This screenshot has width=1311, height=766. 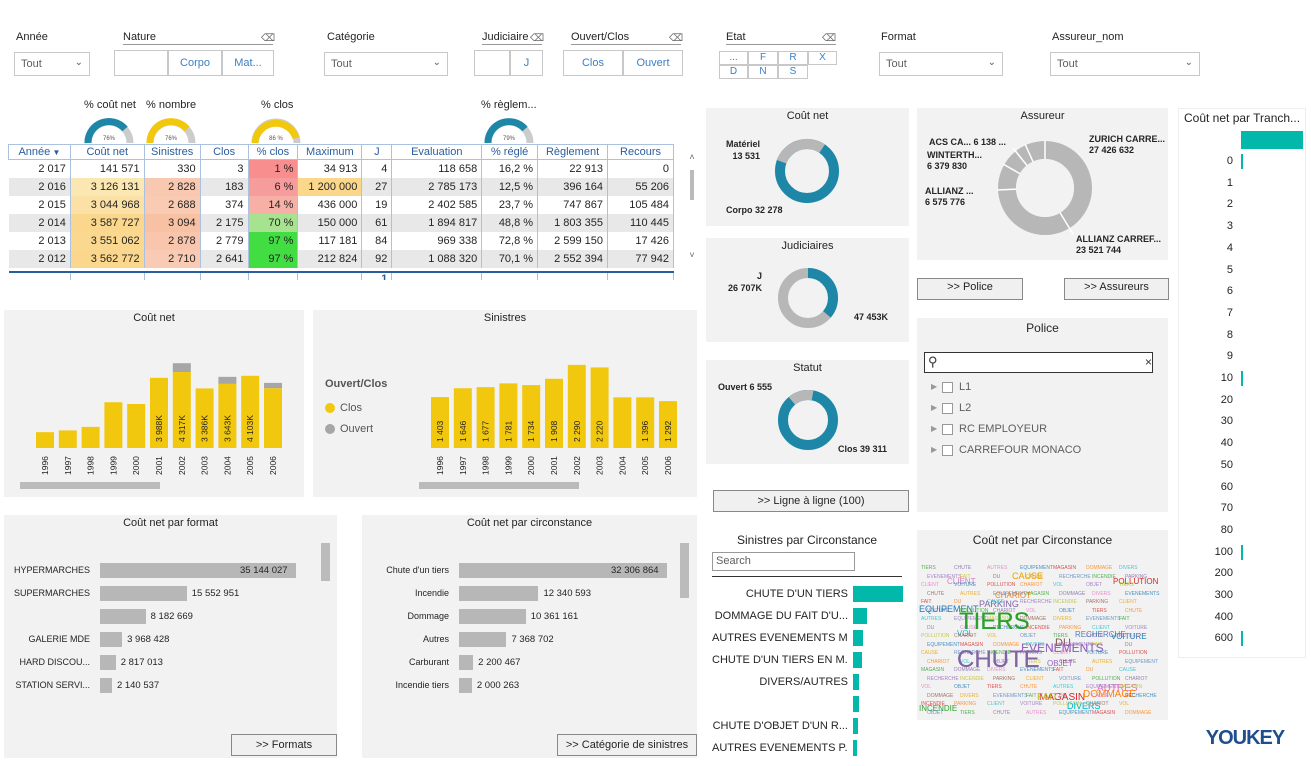 What do you see at coordinates (330, 152) in the screenshot?
I see `column-header: Maximum` at bounding box center [330, 152].